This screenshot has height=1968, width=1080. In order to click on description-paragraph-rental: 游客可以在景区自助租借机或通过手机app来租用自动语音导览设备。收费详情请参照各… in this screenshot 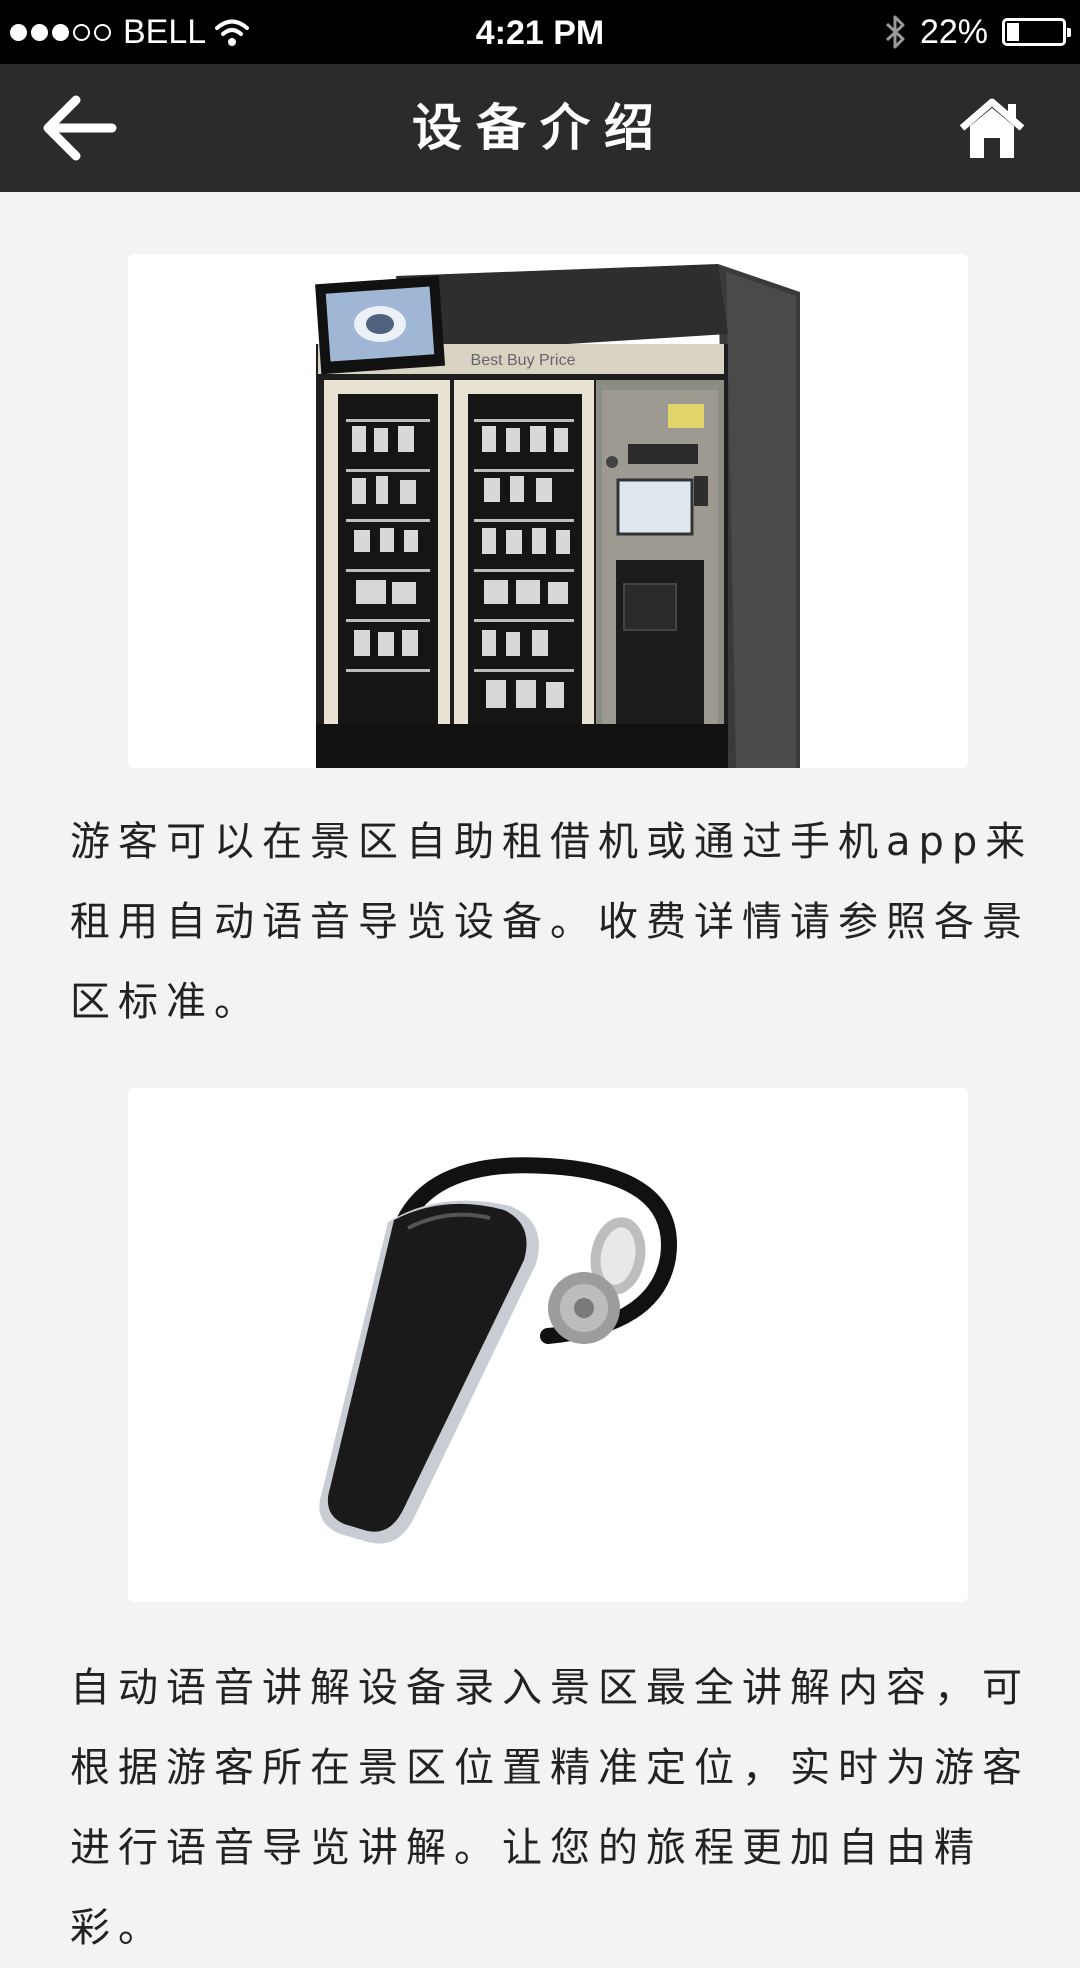, I will do `click(552, 922)`.